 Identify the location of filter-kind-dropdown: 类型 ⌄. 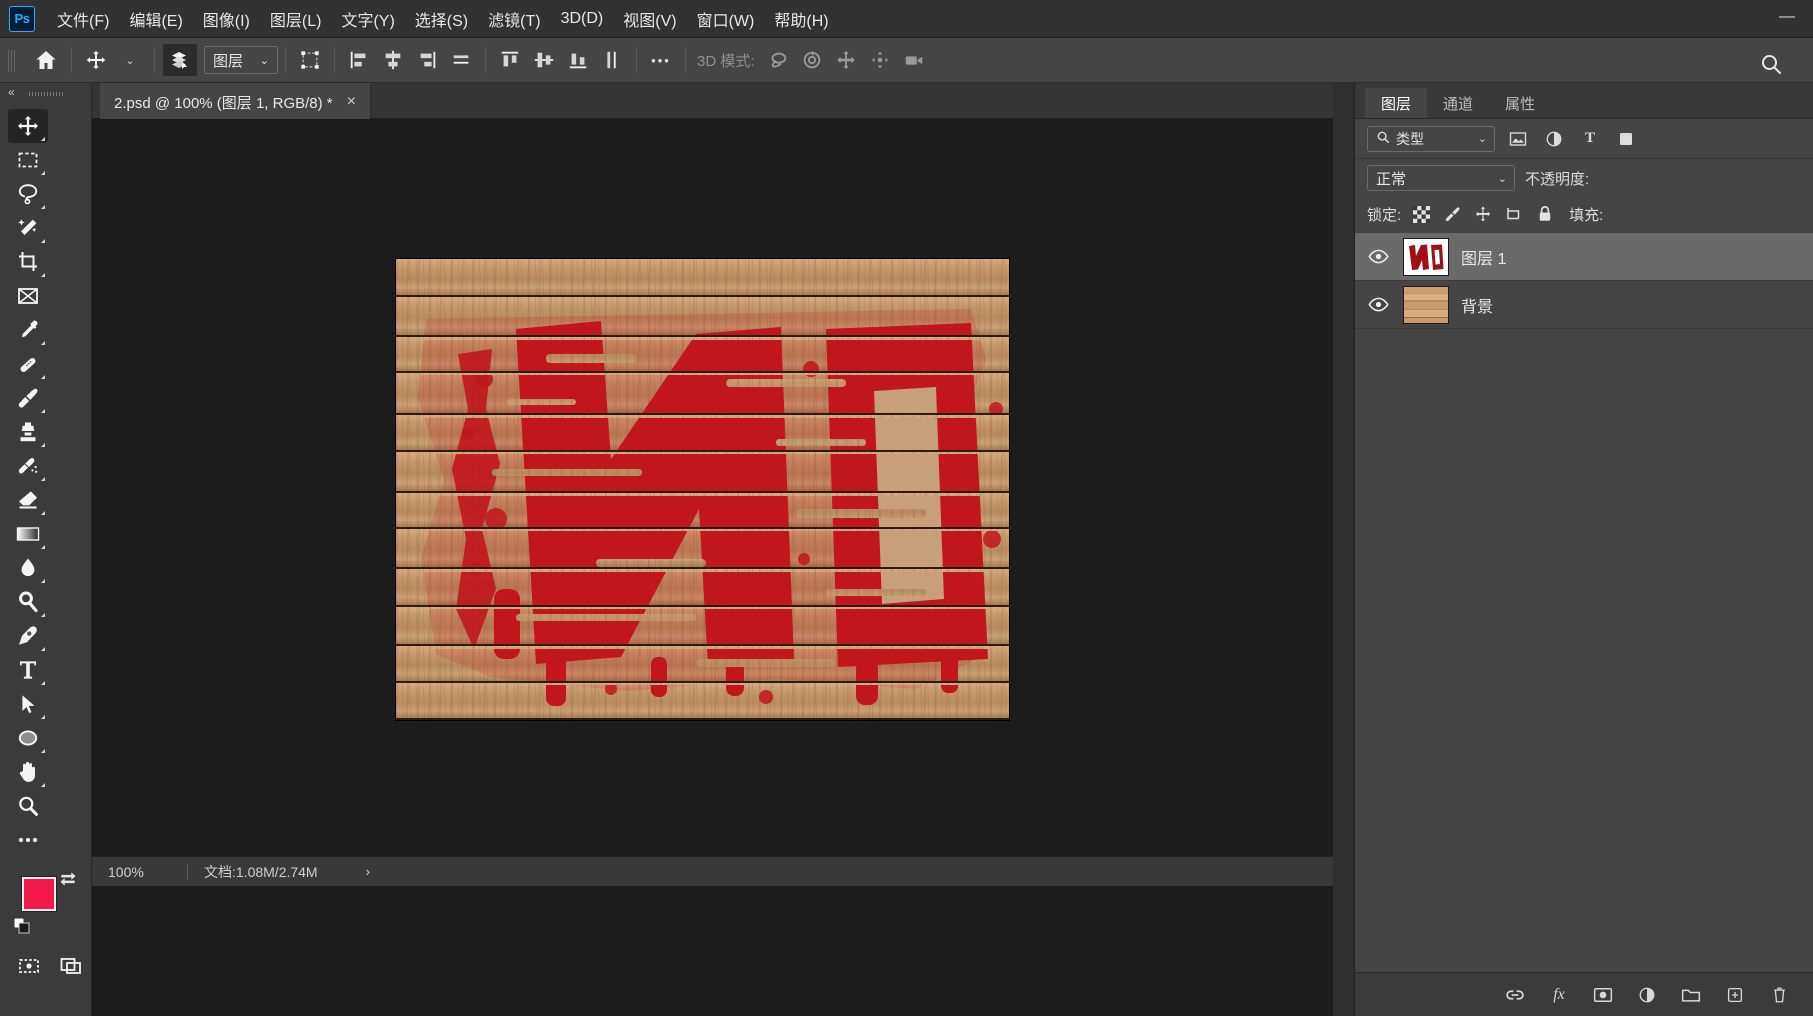
(1431, 138).